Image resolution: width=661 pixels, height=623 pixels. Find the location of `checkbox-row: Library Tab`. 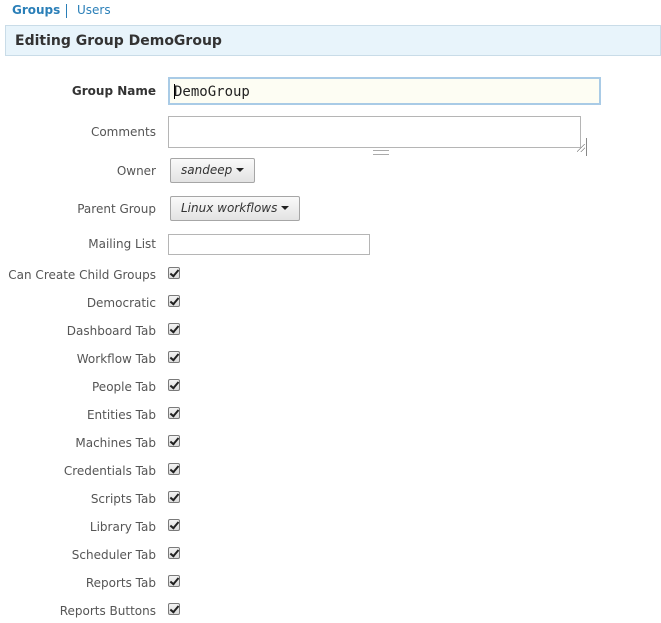

checkbox-row: Library Tab is located at coordinates (330, 527).